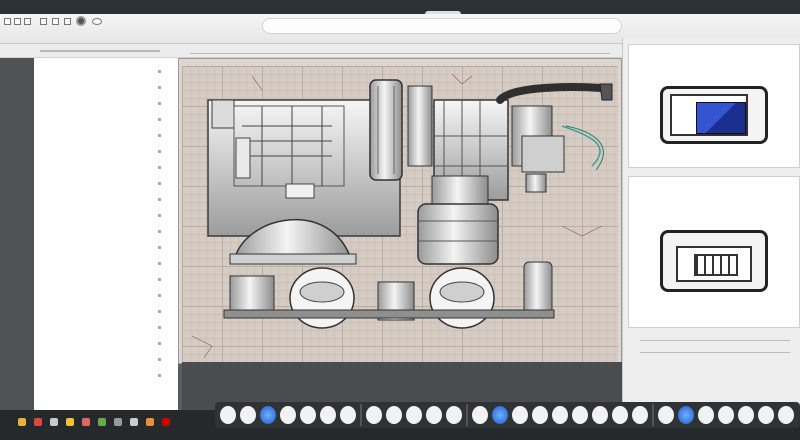  What do you see at coordinates (420, 126) in the screenshot?
I see `cylinder-mid` at bounding box center [420, 126].